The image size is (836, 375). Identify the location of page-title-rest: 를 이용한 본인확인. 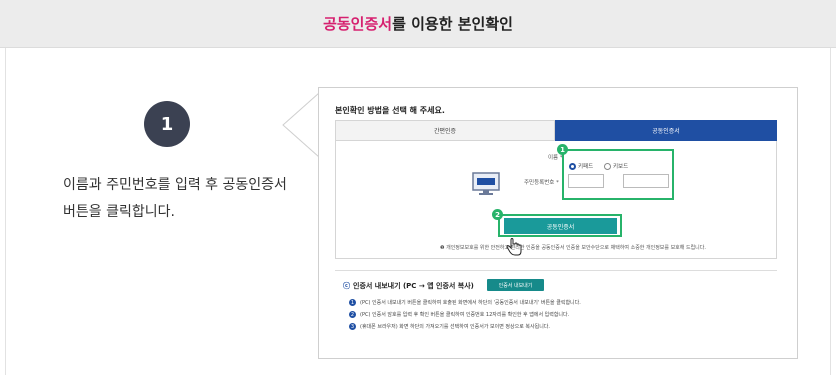
(452, 24).